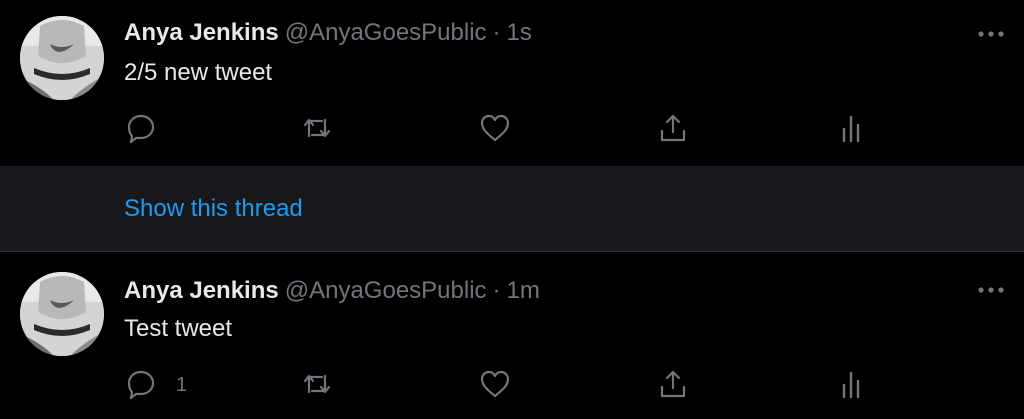 The width and height of the screenshot is (1024, 419). What do you see at coordinates (523, 290) in the screenshot?
I see `timestamp: 1m` at bounding box center [523, 290].